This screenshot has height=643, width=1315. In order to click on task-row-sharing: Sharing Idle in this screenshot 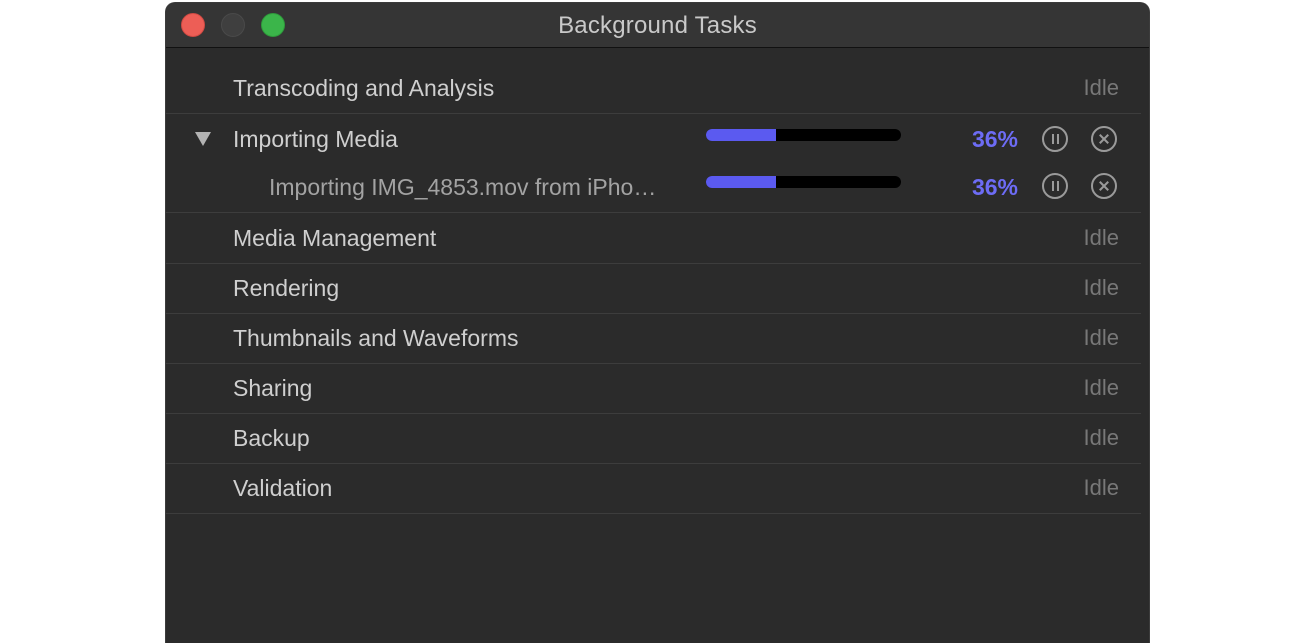, I will do `click(653, 388)`.